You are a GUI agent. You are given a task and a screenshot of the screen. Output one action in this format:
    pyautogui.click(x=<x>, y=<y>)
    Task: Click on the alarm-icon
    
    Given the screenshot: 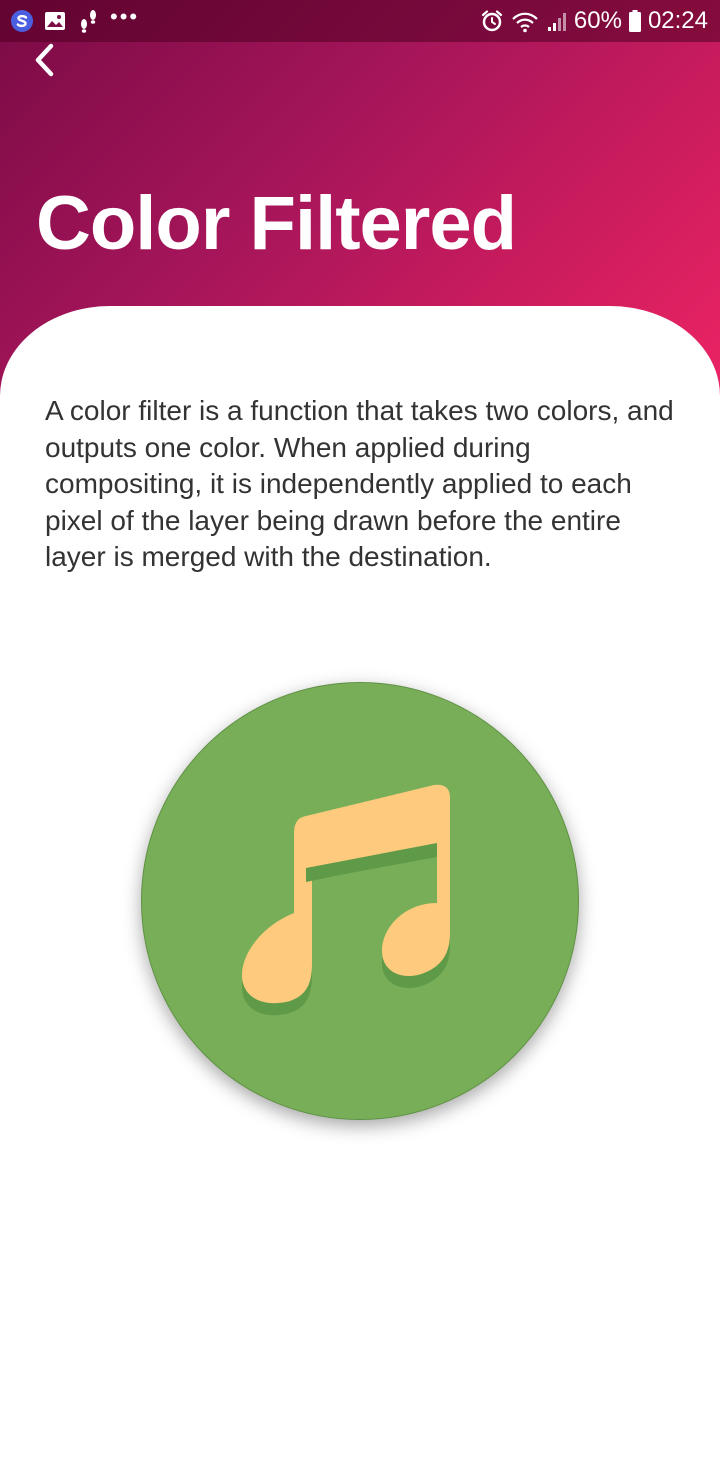 What is the action you would take?
    pyautogui.click(x=492, y=21)
    